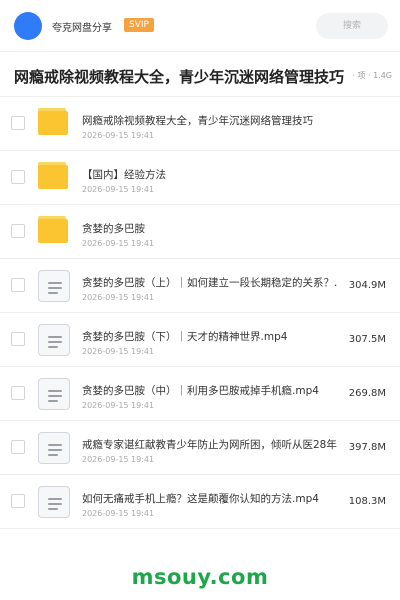 This screenshot has height=600, width=400. I want to click on svip-badge: SVIP, so click(139, 25).